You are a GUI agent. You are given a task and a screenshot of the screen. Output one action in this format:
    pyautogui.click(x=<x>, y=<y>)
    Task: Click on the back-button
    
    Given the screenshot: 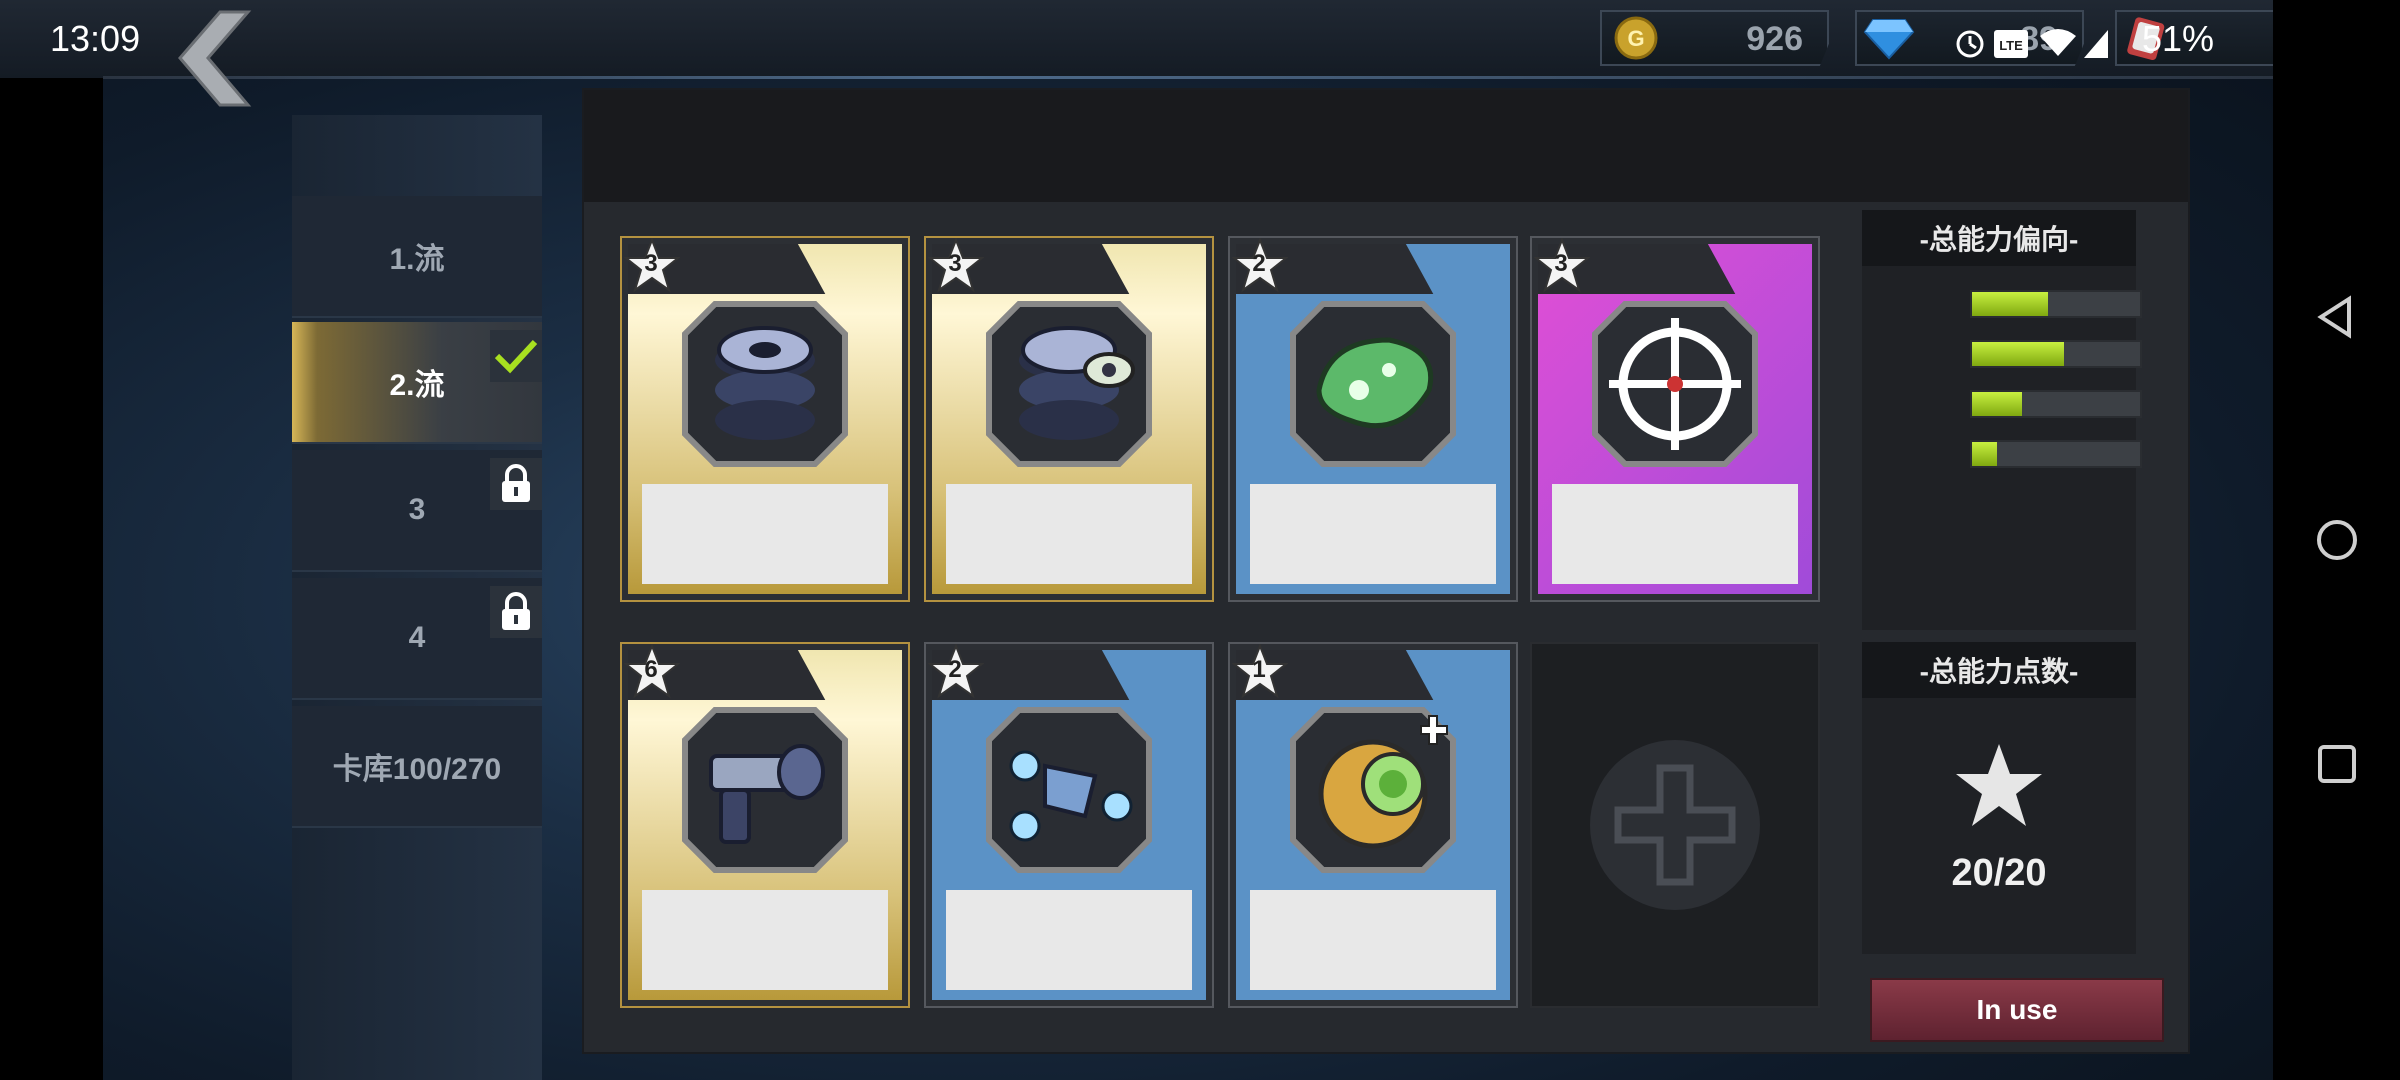 What is the action you would take?
    pyautogui.click(x=215, y=58)
    